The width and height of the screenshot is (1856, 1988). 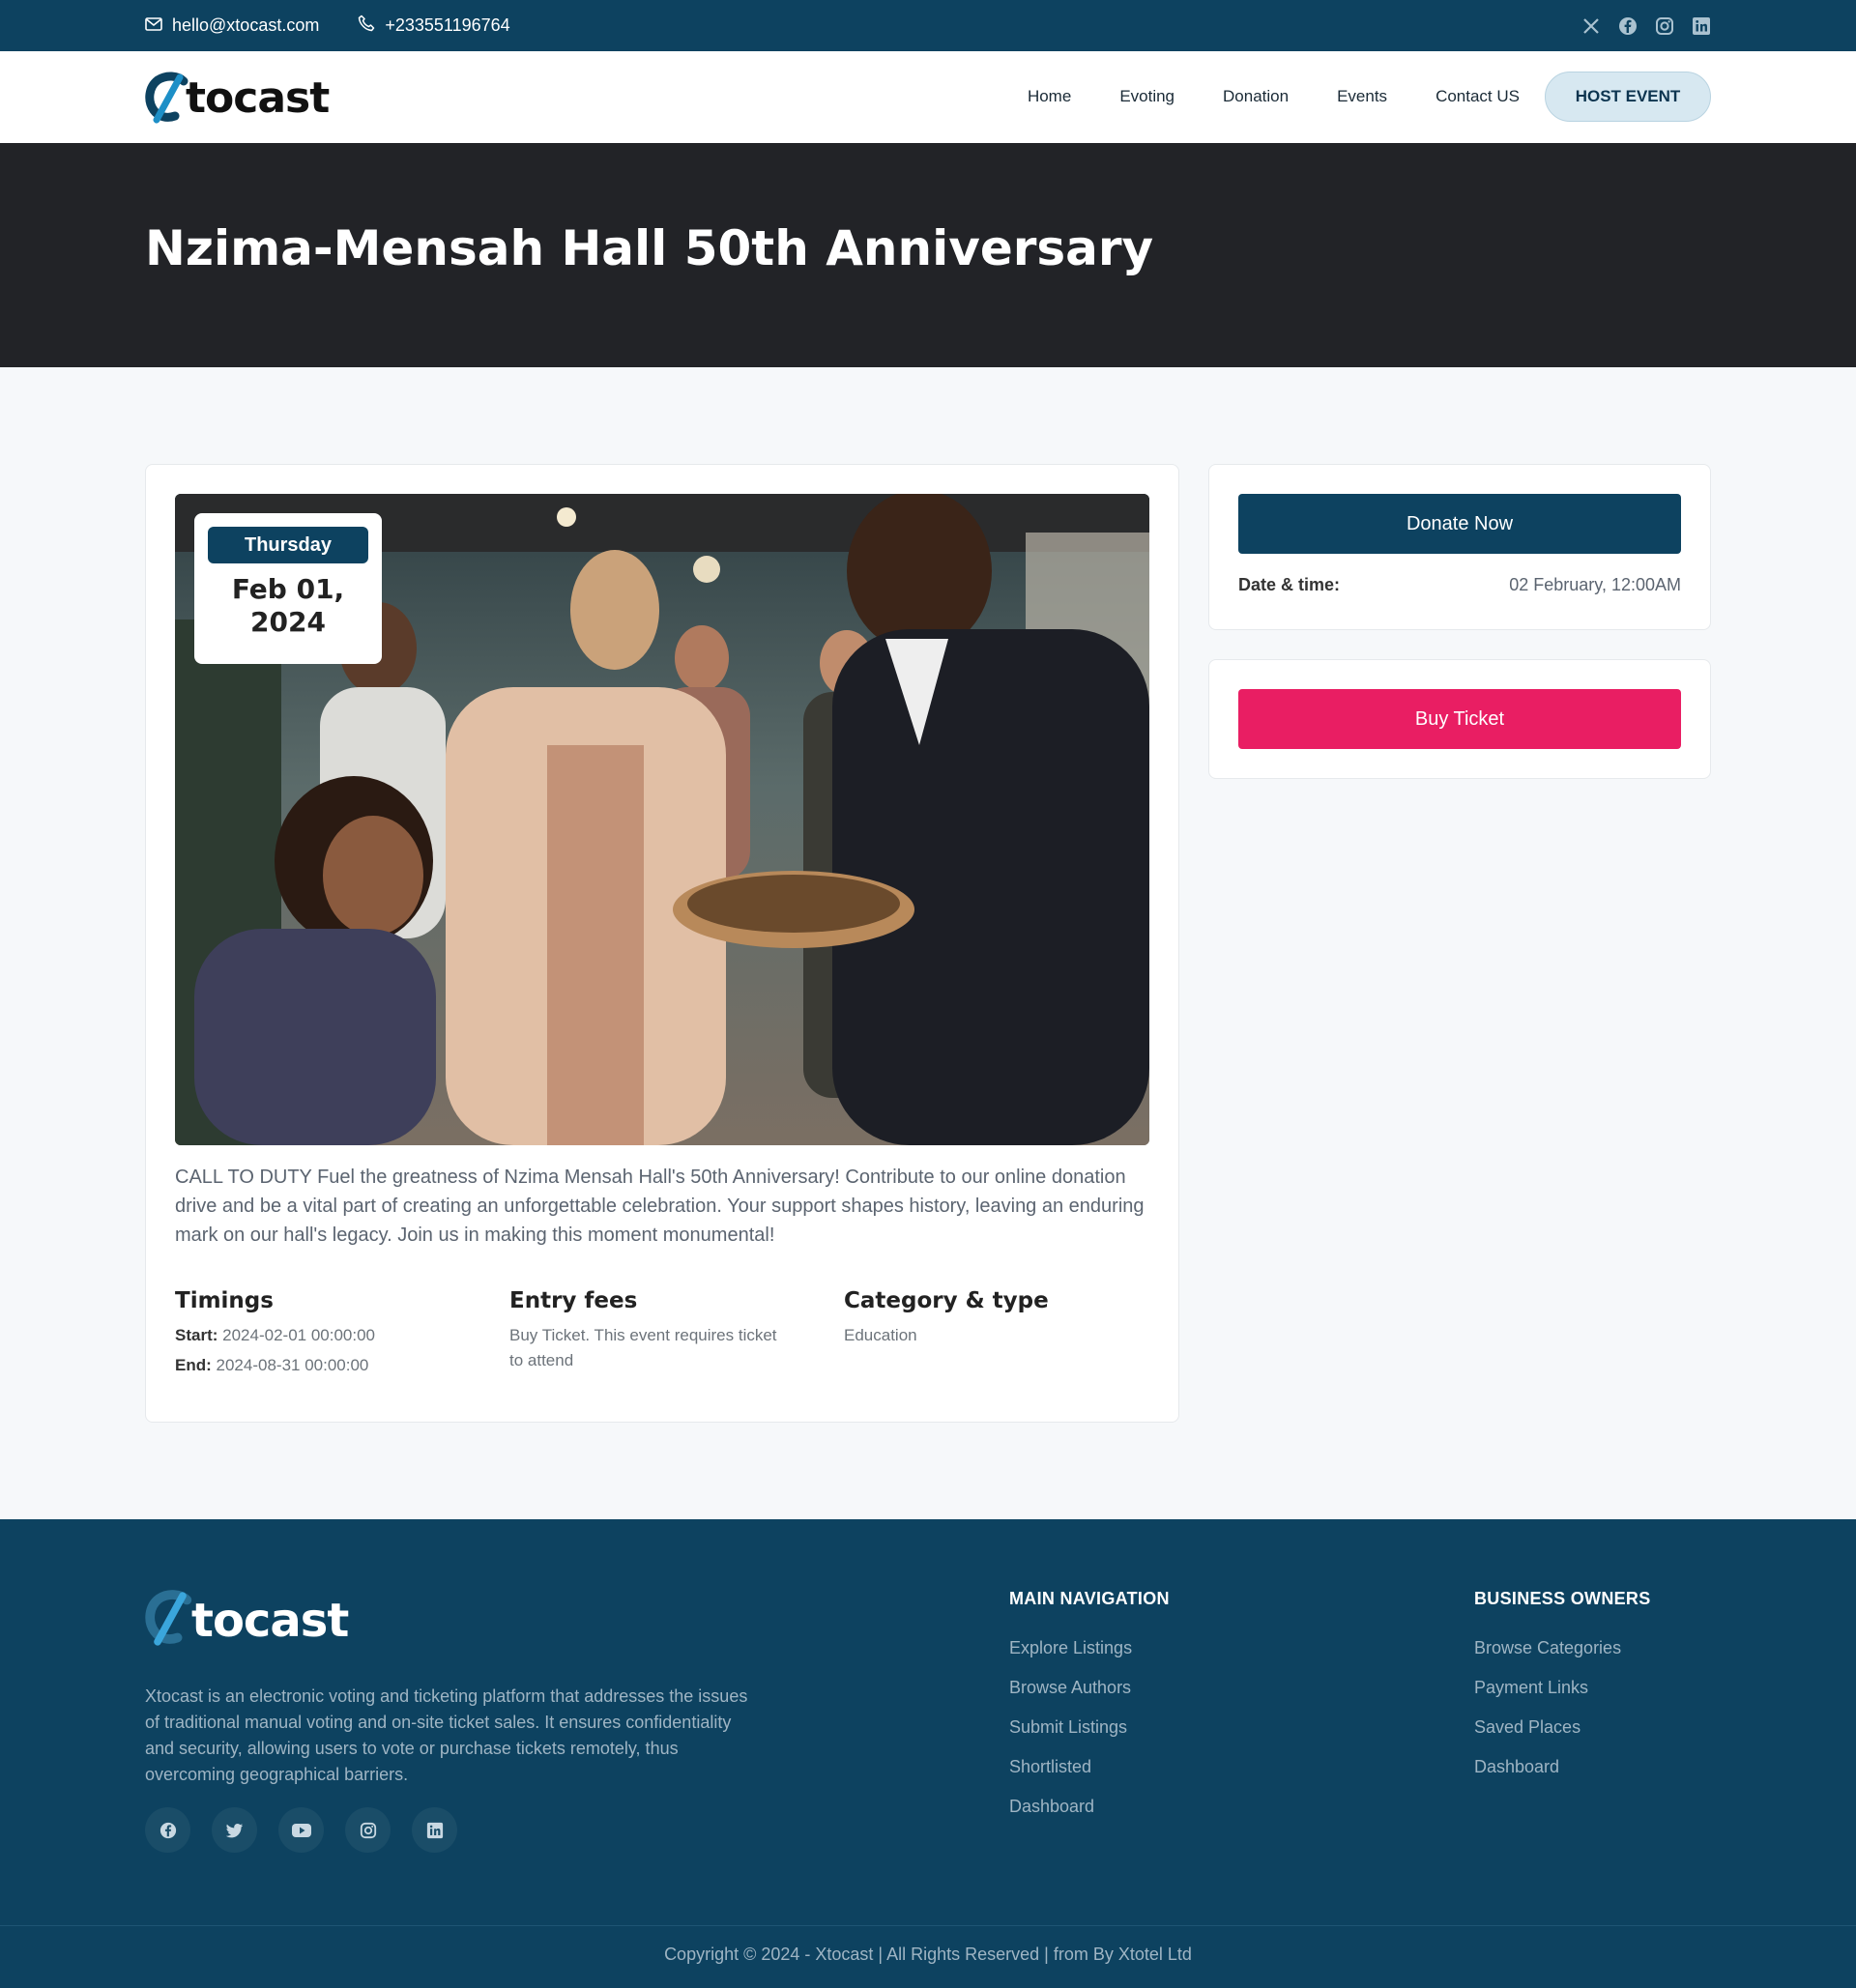 I want to click on twitter-icon, so click(x=235, y=1830).